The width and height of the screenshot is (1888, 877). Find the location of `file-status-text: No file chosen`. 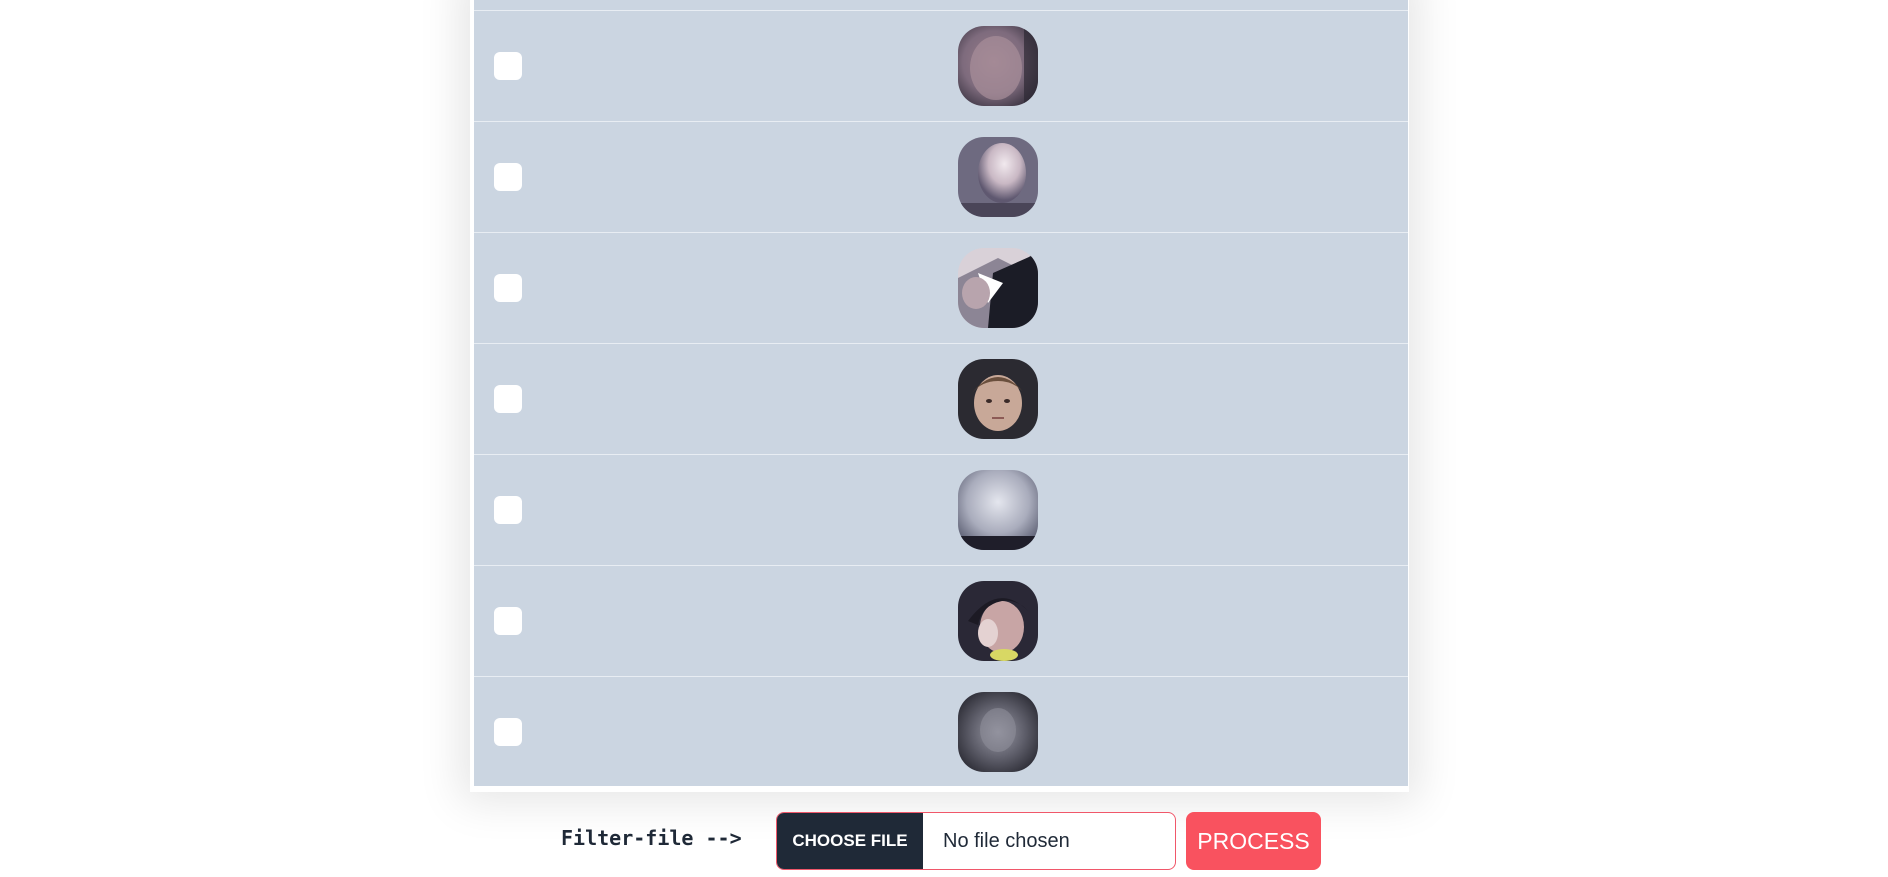

file-status-text: No file chosen is located at coordinates (1006, 841).